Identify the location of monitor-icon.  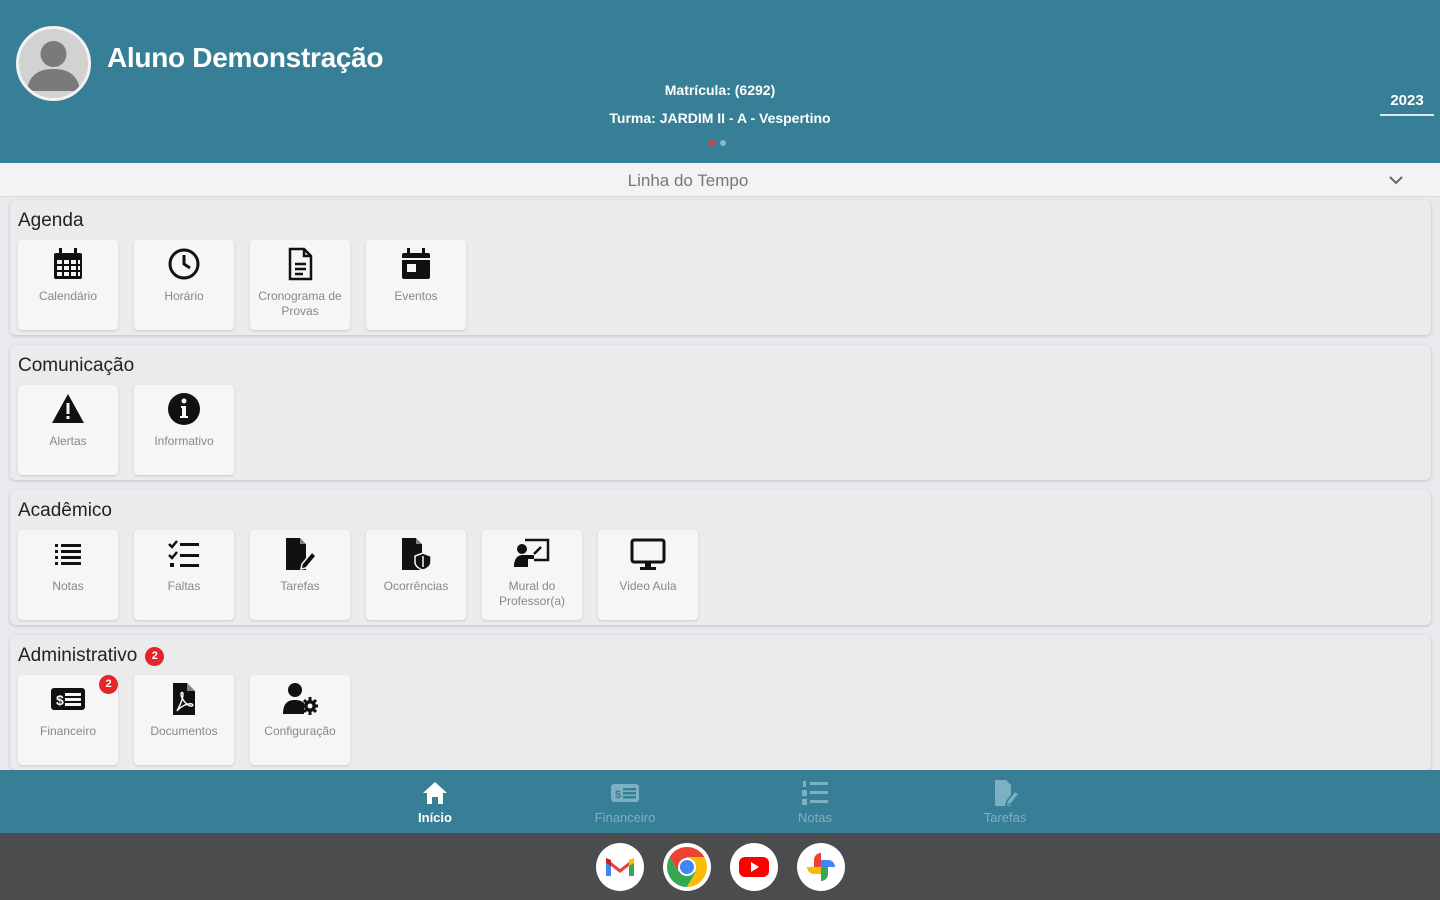
(648, 554).